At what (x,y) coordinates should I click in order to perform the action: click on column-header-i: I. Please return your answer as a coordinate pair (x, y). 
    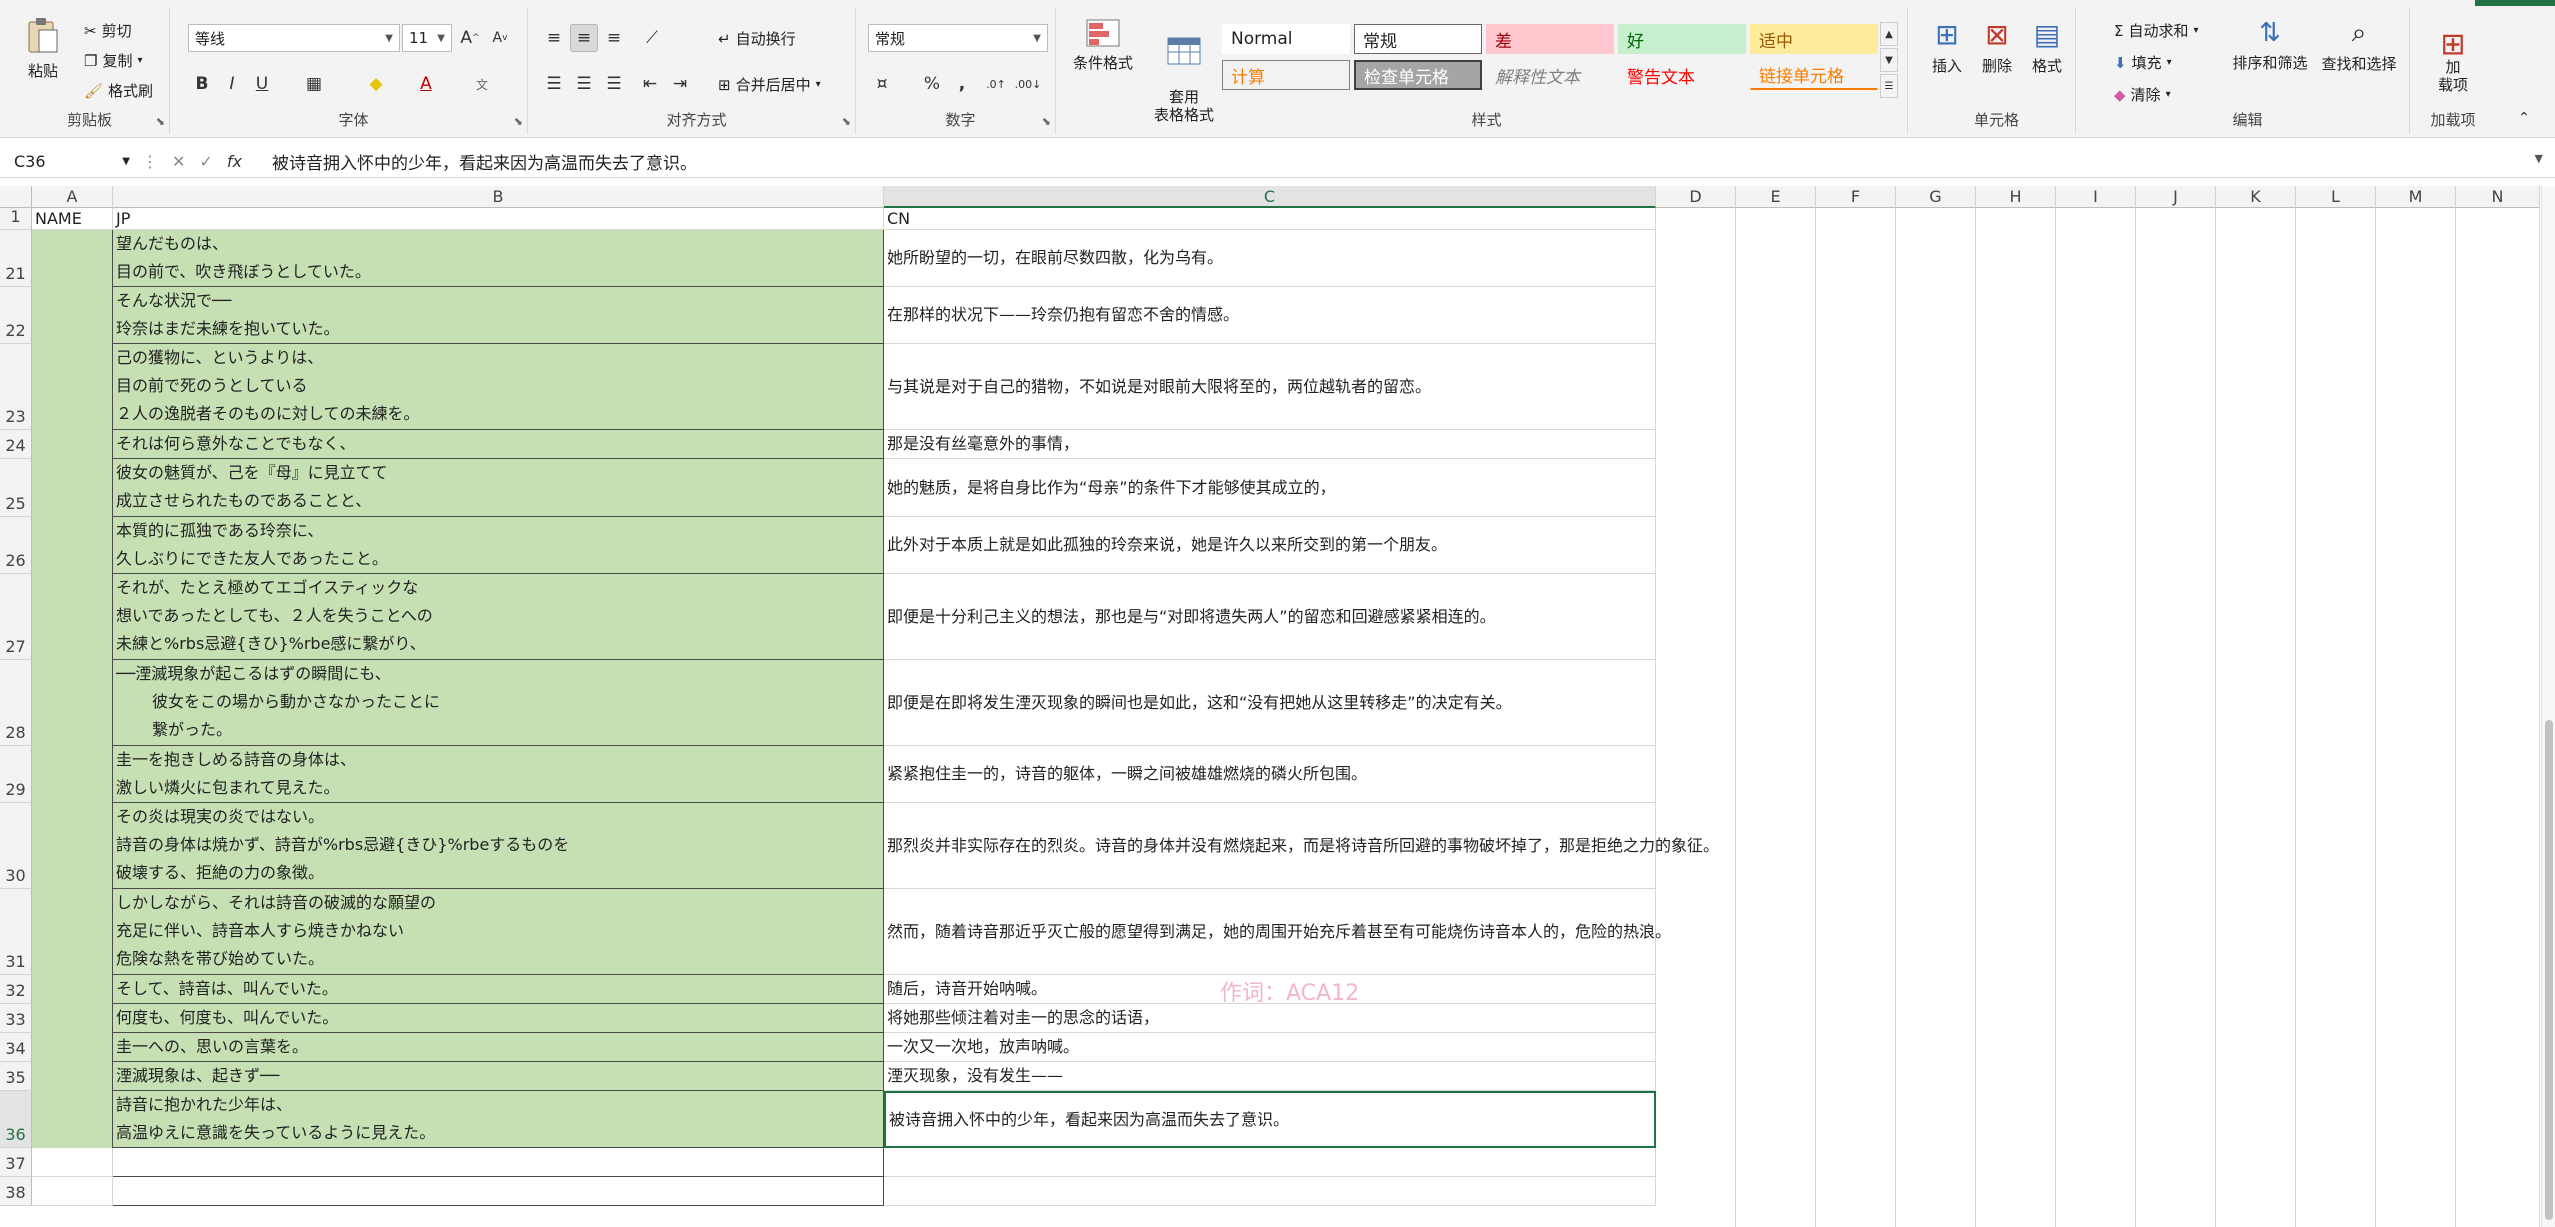
    Looking at the image, I should click on (2096, 197).